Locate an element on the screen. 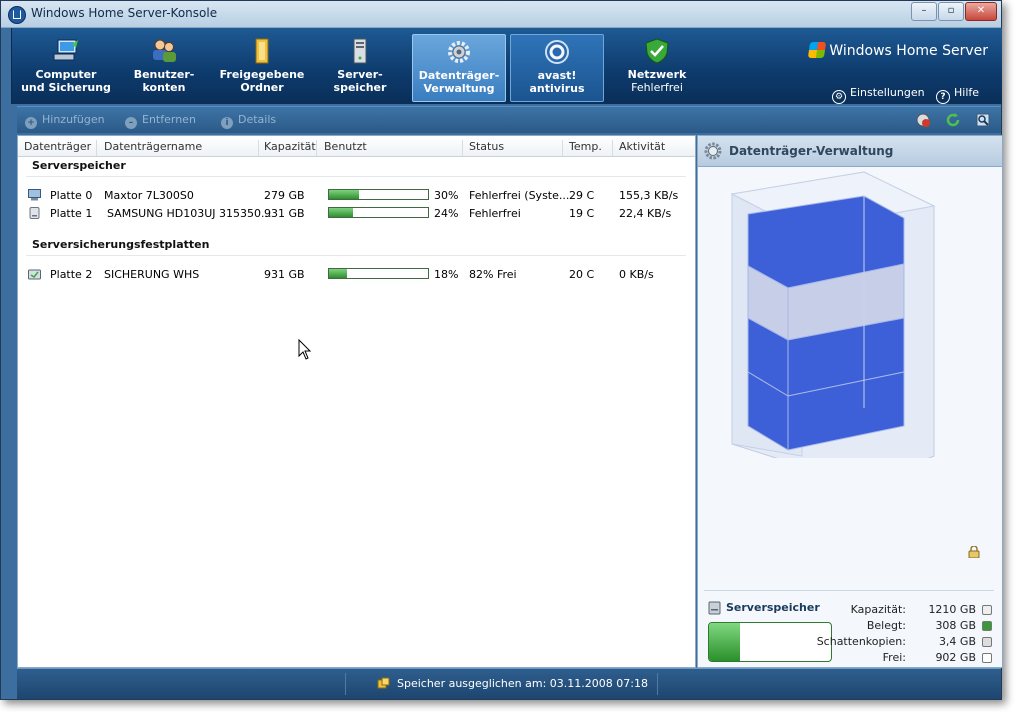  maximize-button: ▫ is located at coordinates (951, 11).